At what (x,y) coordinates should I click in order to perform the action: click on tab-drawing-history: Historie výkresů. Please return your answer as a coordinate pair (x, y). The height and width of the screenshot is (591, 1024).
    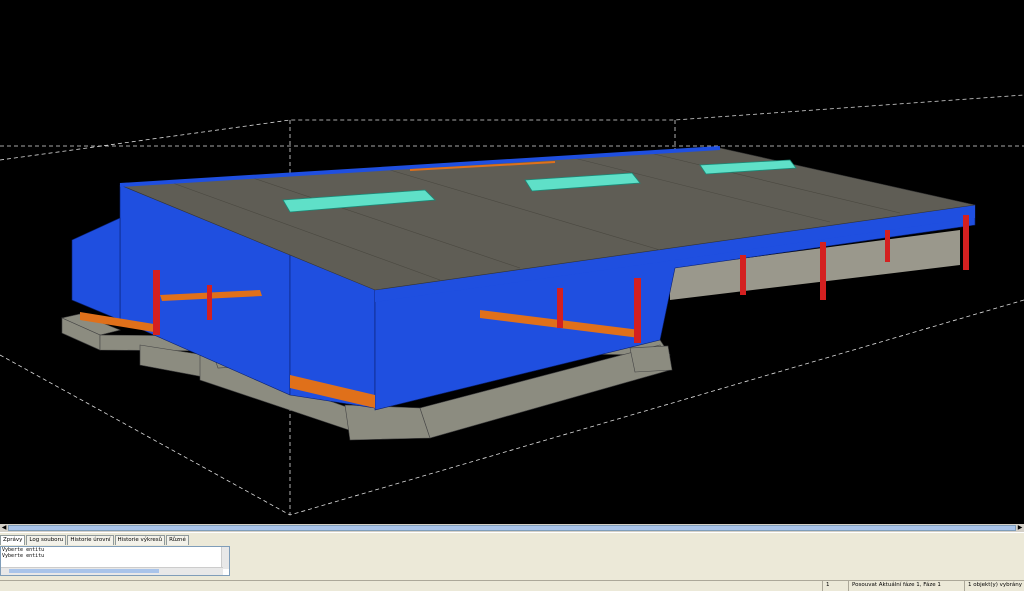
    Looking at the image, I should click on (140, 540).